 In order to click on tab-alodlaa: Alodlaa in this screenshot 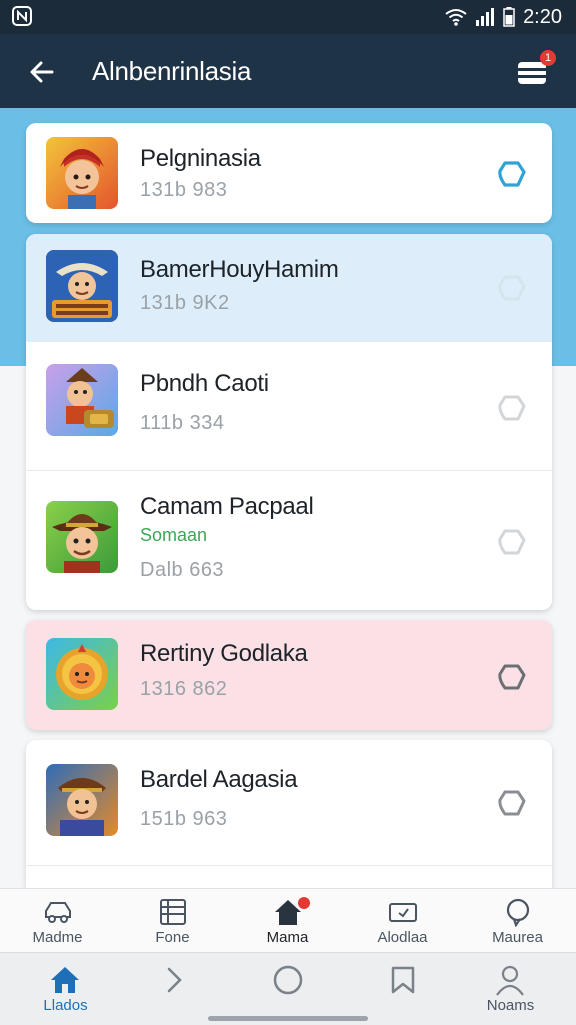, I will do `click(402, 921)`.